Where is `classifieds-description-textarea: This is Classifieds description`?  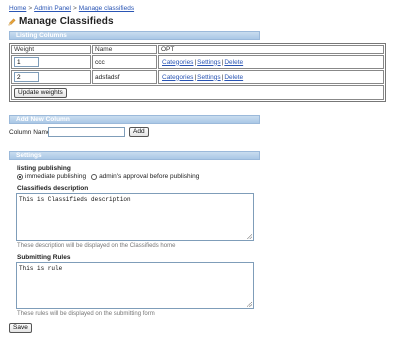 classifieds-description-textarea: This is Classifieds description is located at coordinates (135, 217).